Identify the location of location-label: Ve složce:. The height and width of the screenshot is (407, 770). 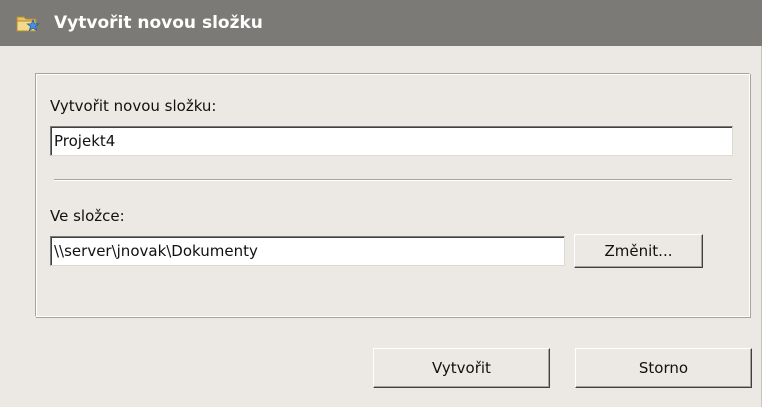
(87, 216).